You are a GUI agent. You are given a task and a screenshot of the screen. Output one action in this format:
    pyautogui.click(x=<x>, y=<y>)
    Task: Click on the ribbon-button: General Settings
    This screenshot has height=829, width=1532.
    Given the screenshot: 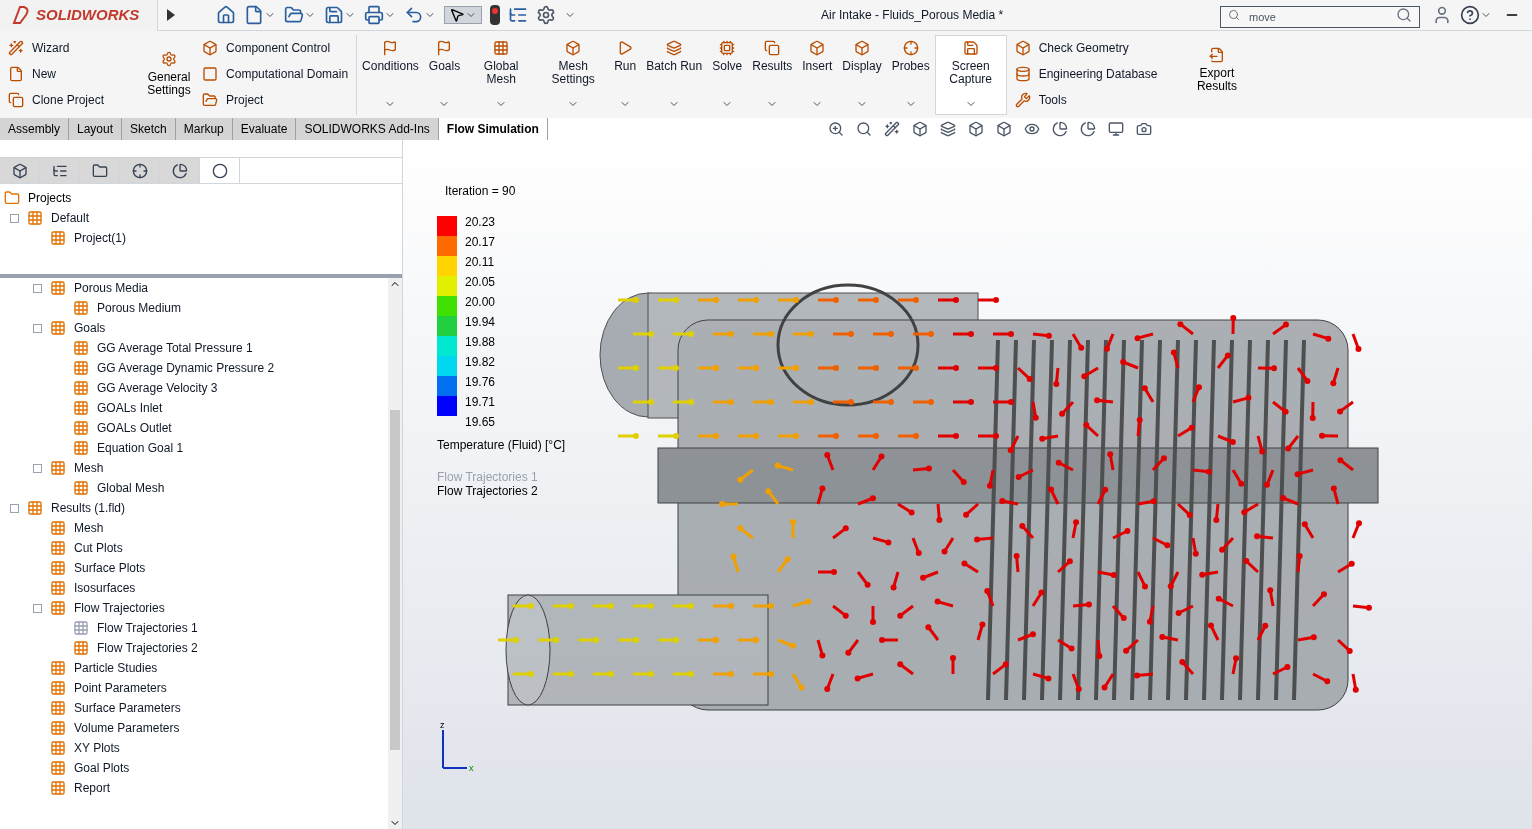 What is the action you would take?
    pyautogui.click(x=169, y=66)
    